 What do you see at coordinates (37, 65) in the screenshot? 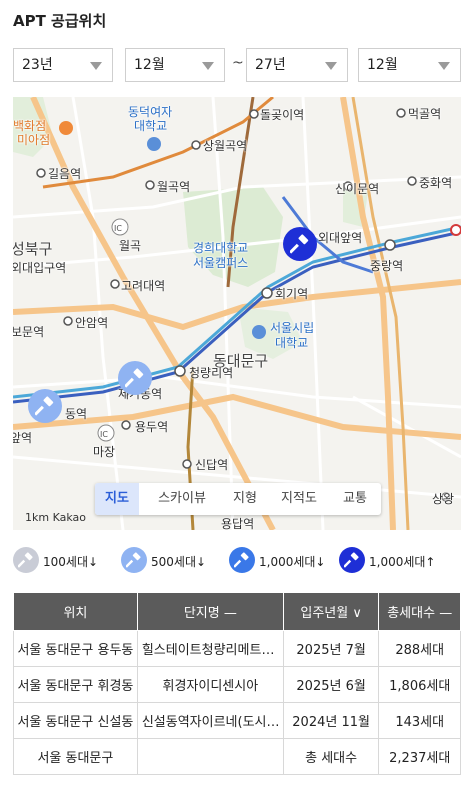
I see `start-year-value: 23년` at bounding box center [37, 65].